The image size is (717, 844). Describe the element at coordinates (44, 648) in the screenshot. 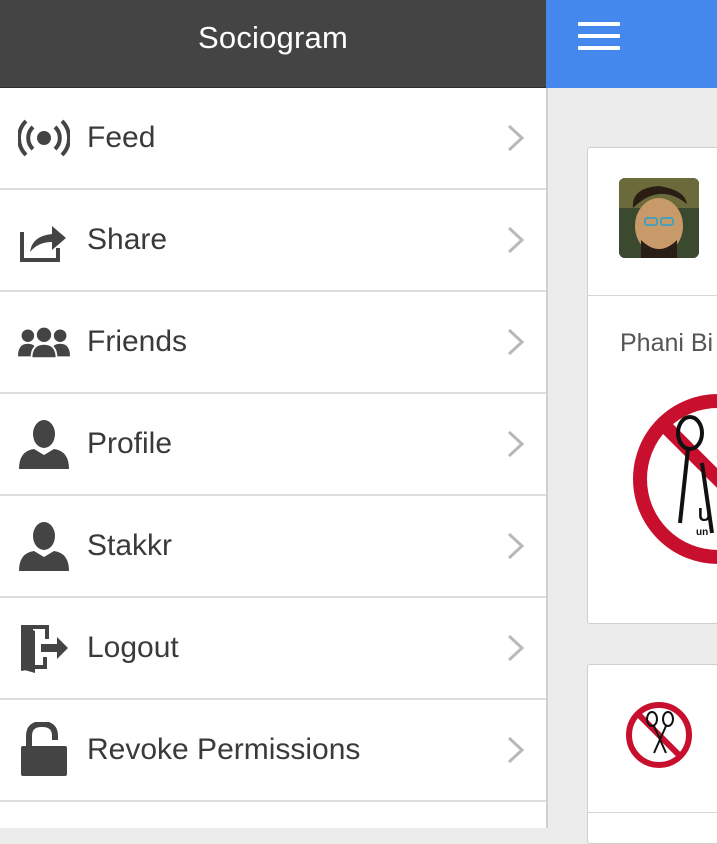

I see `logout-door-icon` at that location.